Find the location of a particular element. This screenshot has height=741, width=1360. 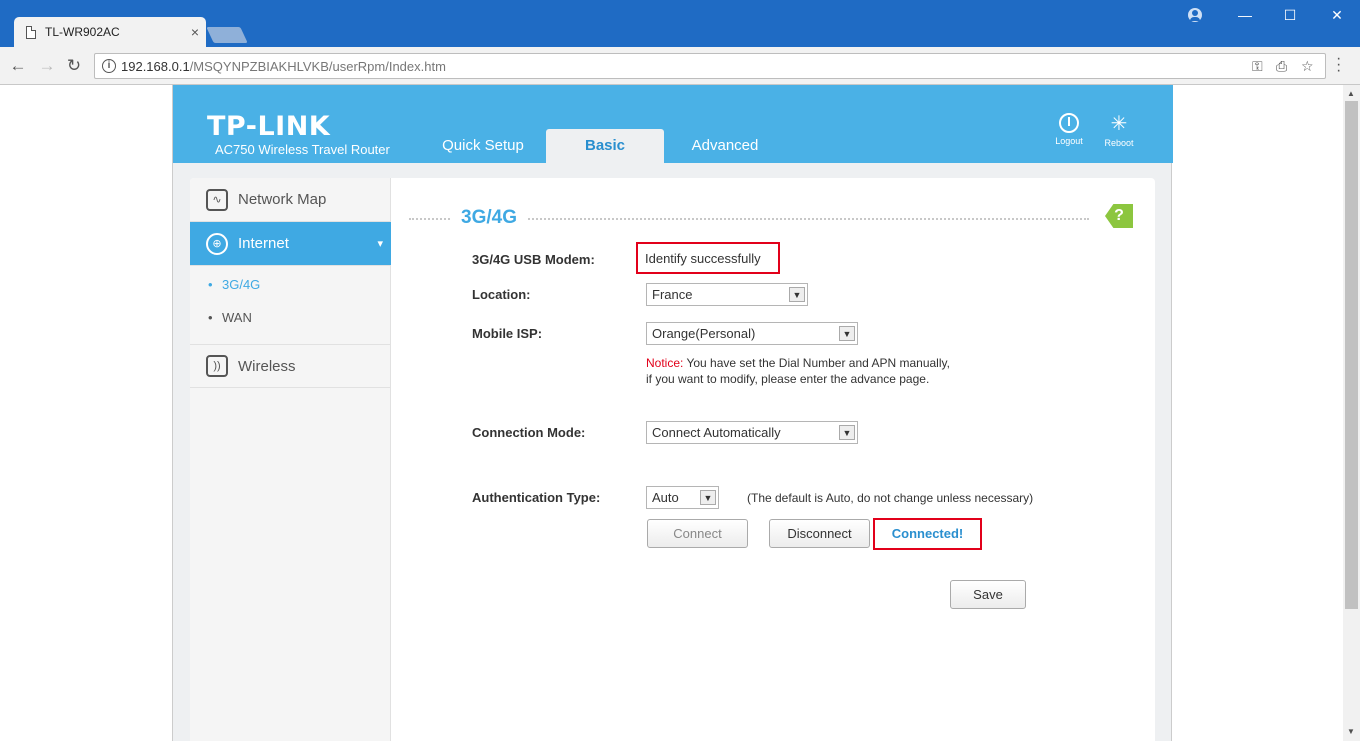

connection-mode-select: Connect Automatically ▼ is located at coordinates (752, 432).